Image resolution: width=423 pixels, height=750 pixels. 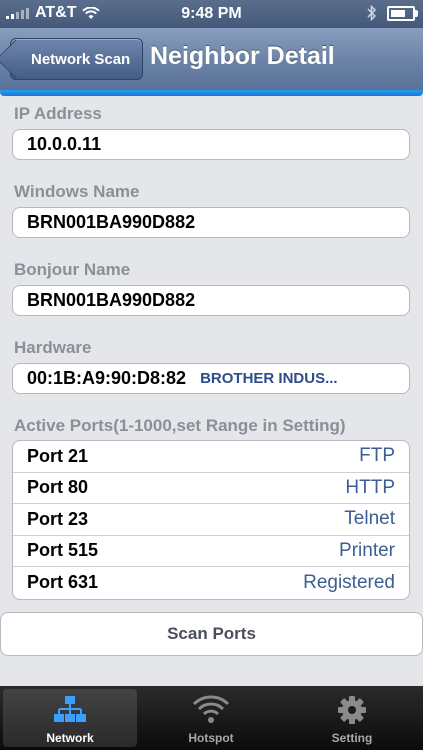 What do you see at coordinates (377, 456) in the screenshot?
I see `port-service: FTP` at bounding box center [377, 456].